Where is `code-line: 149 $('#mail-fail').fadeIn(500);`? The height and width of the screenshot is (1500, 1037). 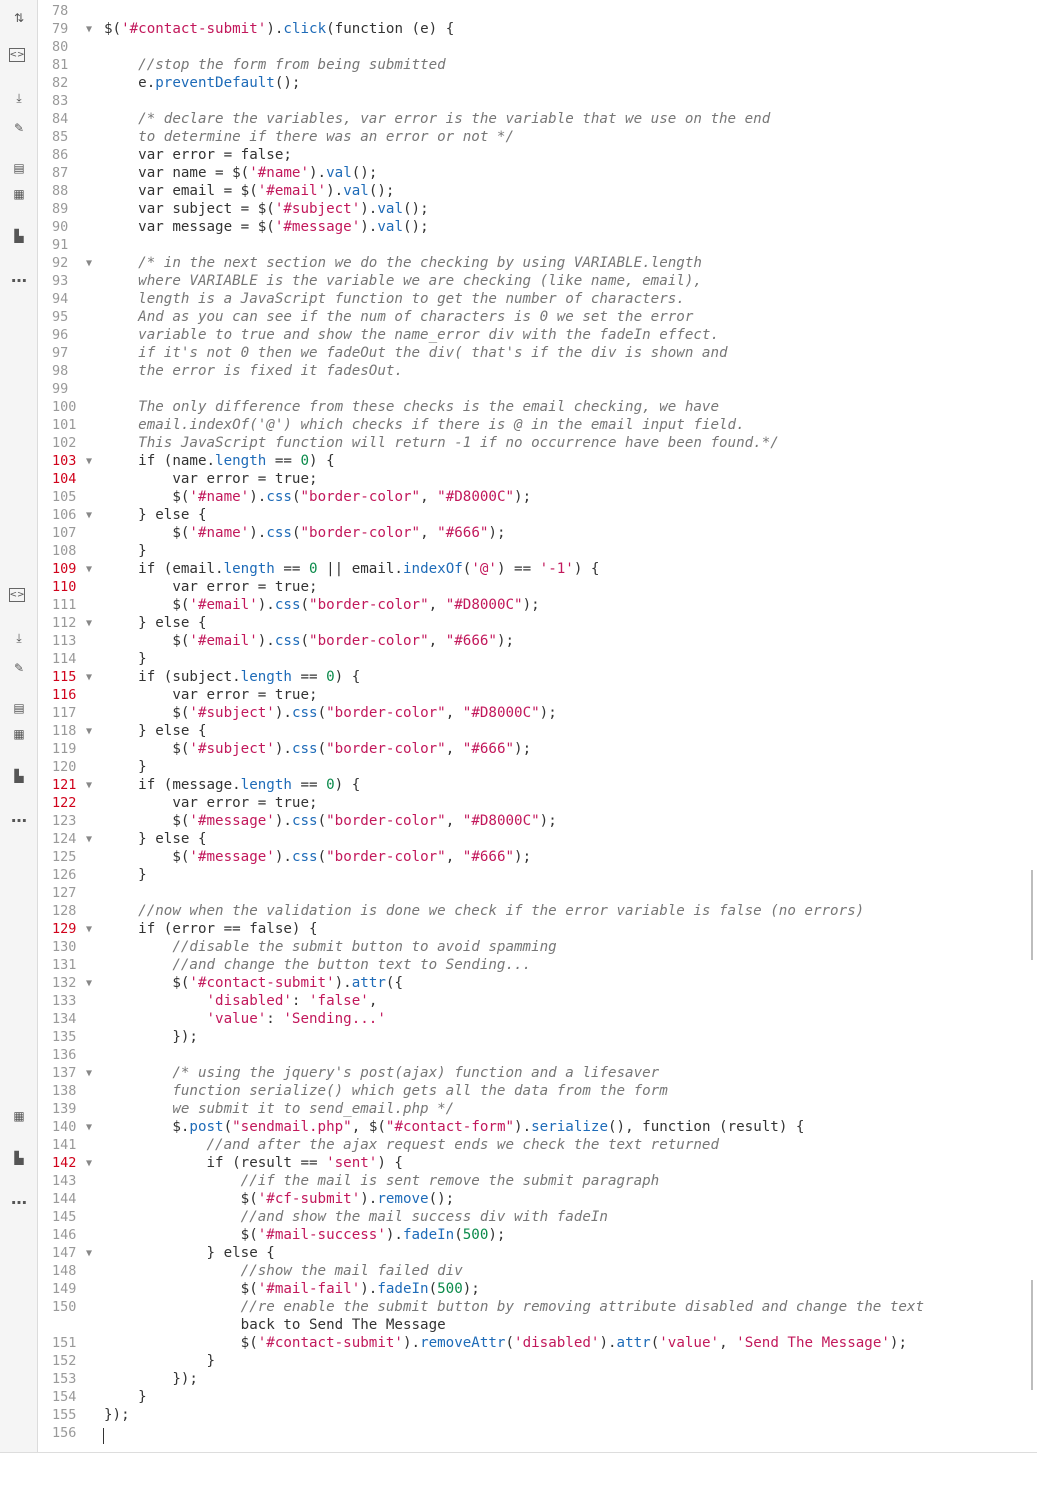
code-line: 149 $('#mail-fail').fadeIn(500); is located at coordinates (518, 1289).